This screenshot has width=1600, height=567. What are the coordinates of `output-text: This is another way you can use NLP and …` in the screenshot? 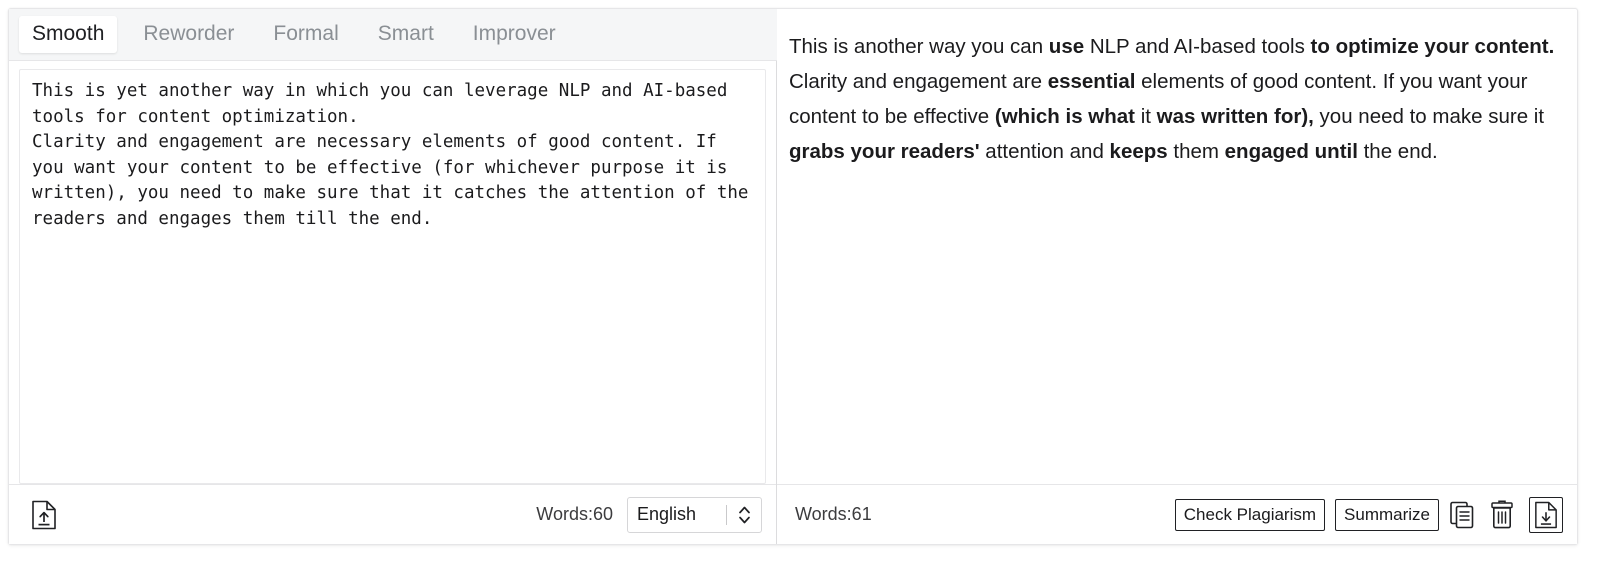 It's located at (1174, 99).